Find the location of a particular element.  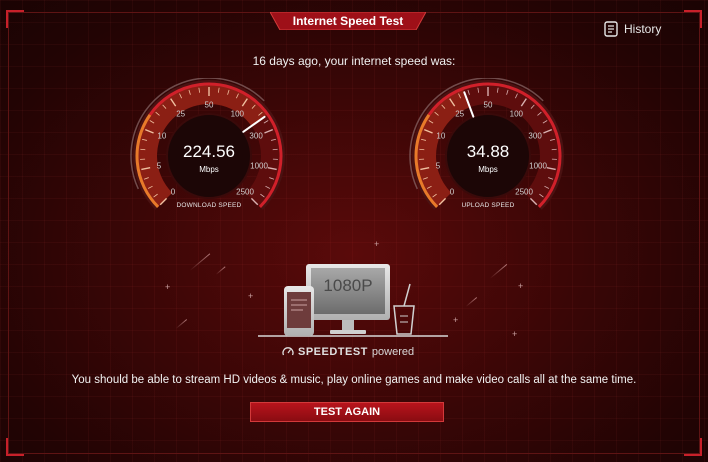

upload-speed-value: 34.88 is located at coordinates (488, 151).